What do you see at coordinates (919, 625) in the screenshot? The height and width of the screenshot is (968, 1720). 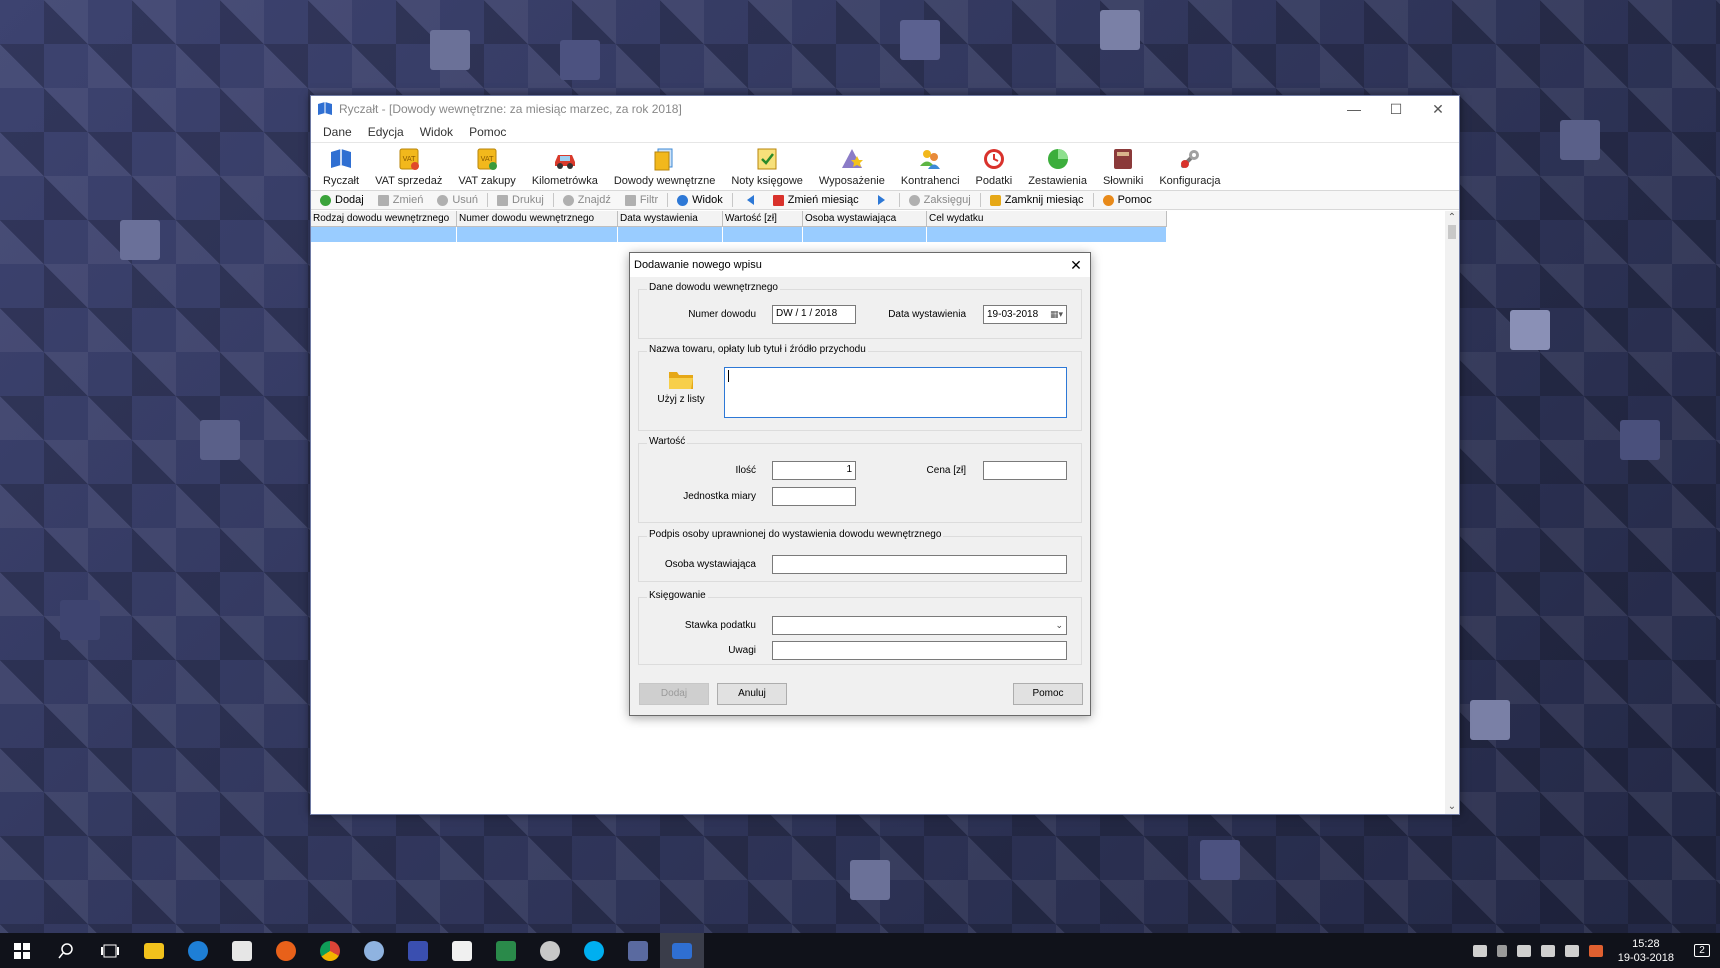 I see `tax-rate-select: ⌄` at bounding box center [919, 625].